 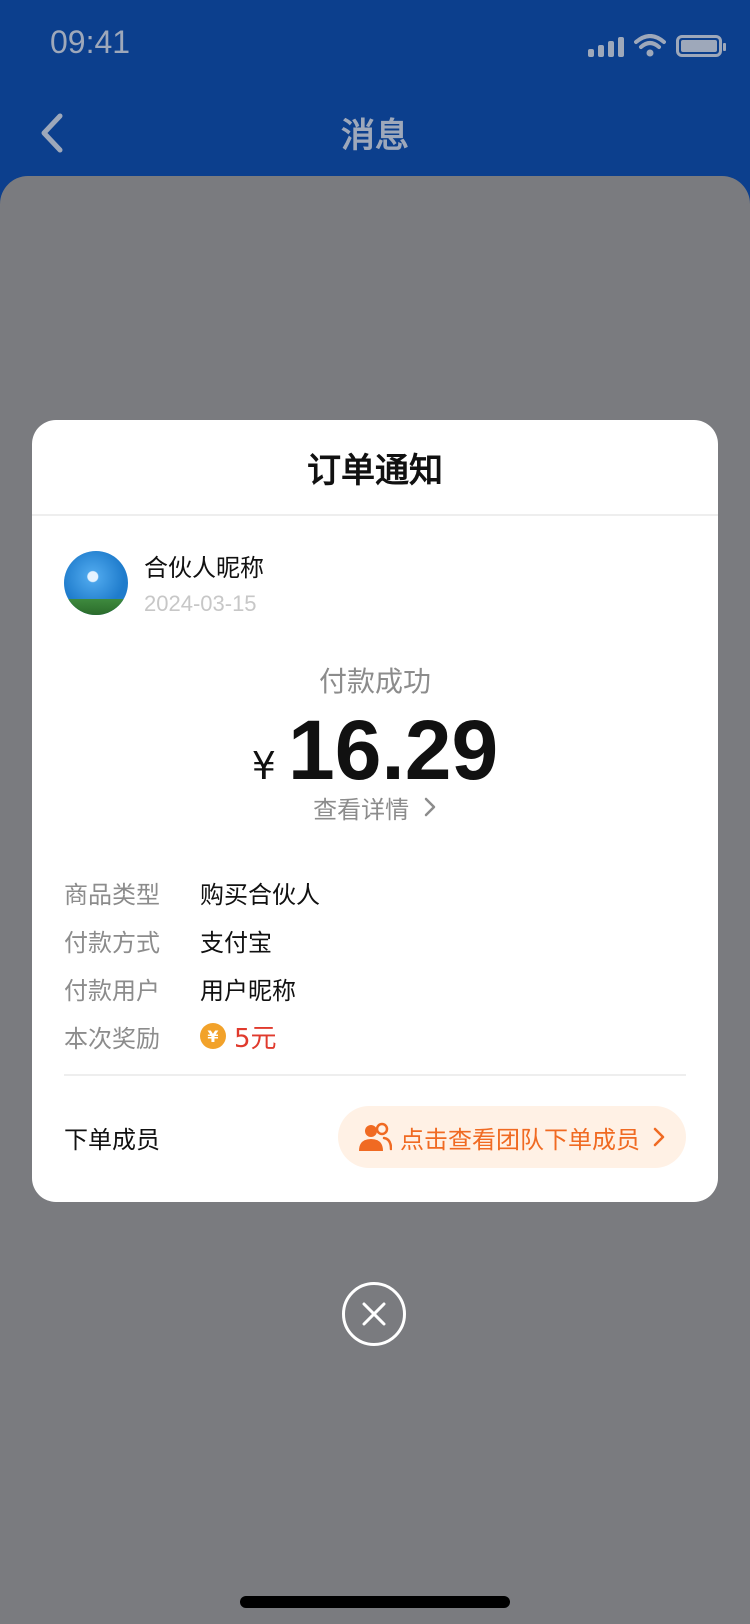 I want to click on close-icon, so click(x=374, y=1314).